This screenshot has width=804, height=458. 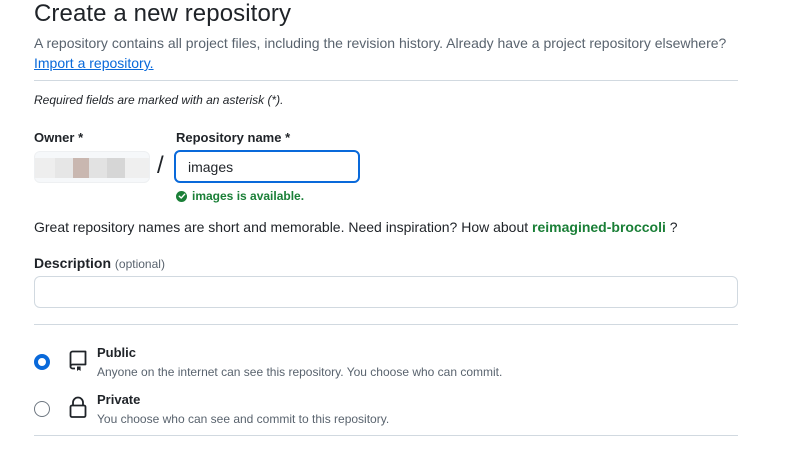 What do you see at coordinates (45, 168) in the screenshot?
I see `owner-avatar-blur` at bounding box center [45, 168].